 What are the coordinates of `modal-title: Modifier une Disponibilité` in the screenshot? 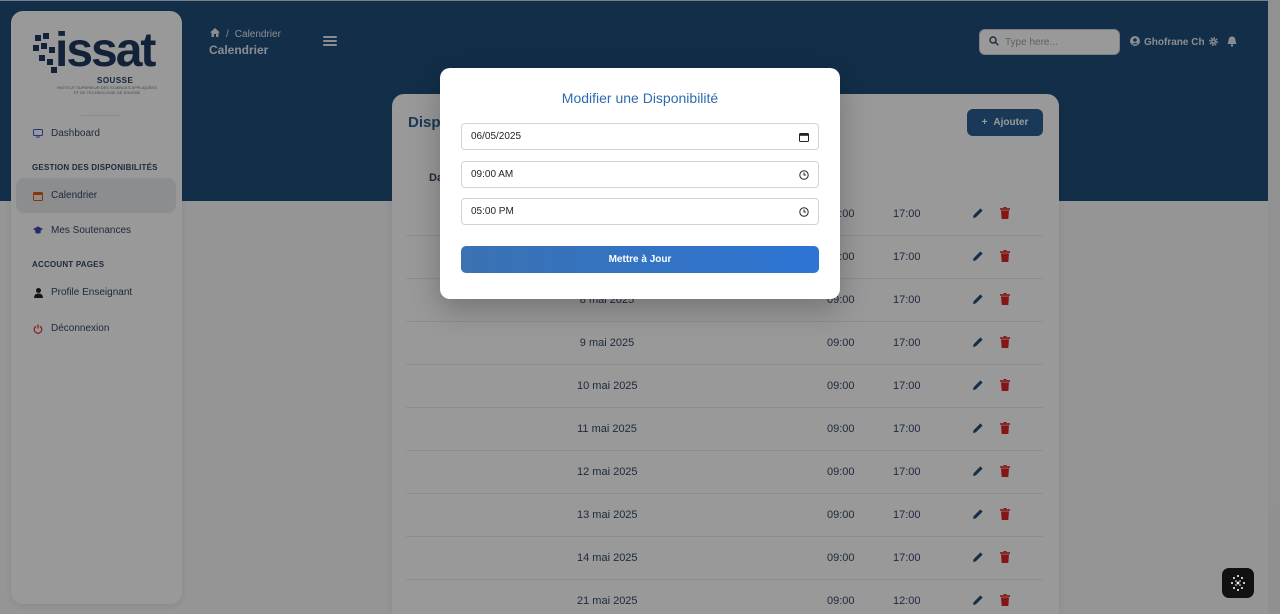 It's located at (640, 98).